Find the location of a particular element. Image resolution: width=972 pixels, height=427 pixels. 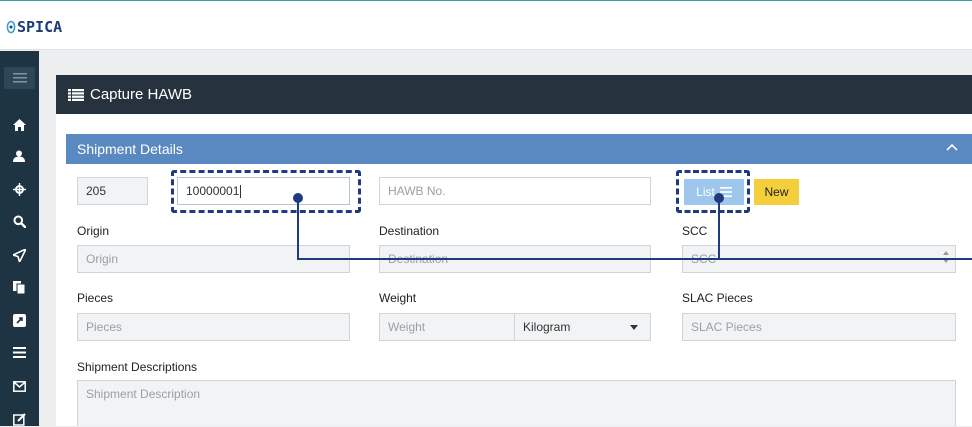

logo-text: SPICA is located at coordinates (40, 27).